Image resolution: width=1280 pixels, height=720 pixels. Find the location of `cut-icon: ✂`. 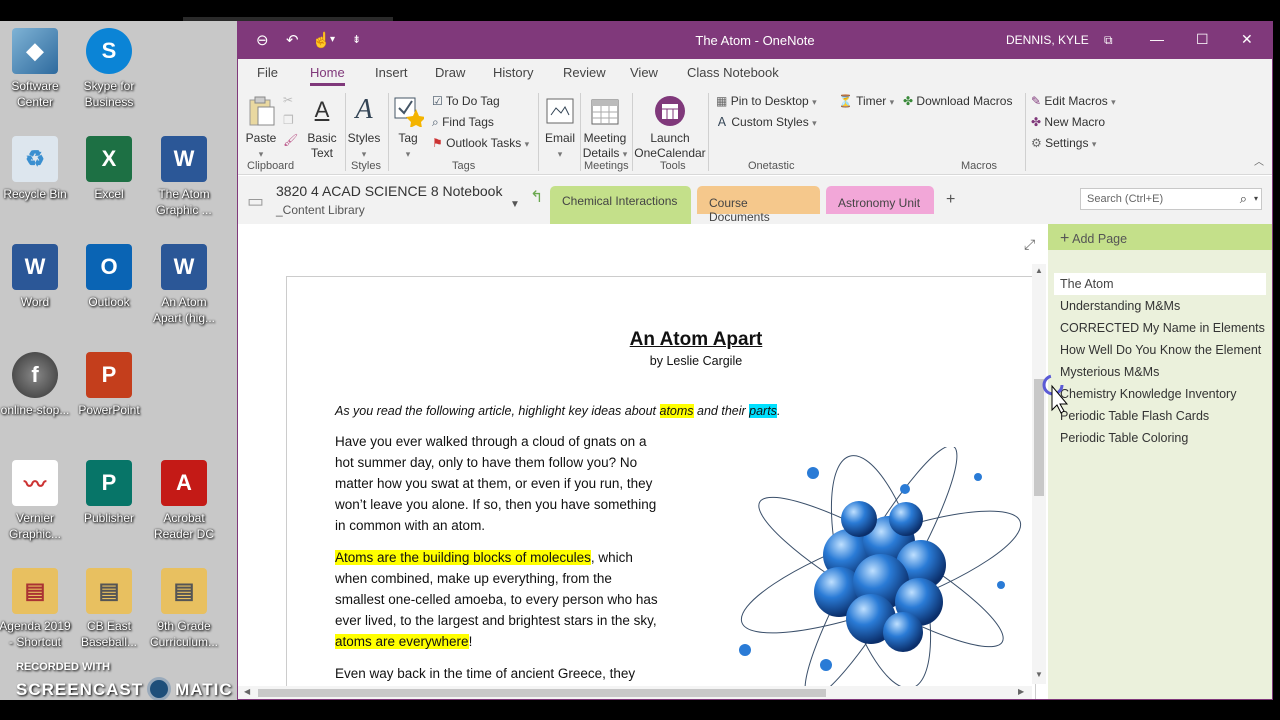

cut-icon: ✂ is located at coordinates (288, 100).